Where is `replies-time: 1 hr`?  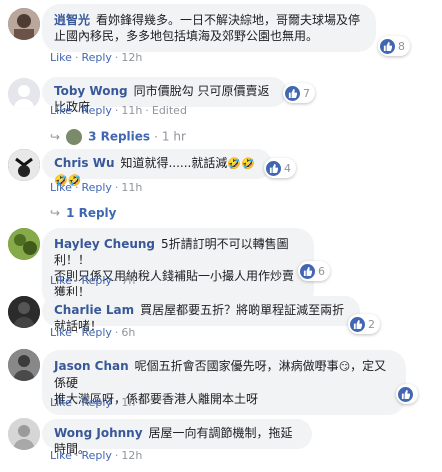 replies-time: 1 hr is located at coordinates (173, 136).